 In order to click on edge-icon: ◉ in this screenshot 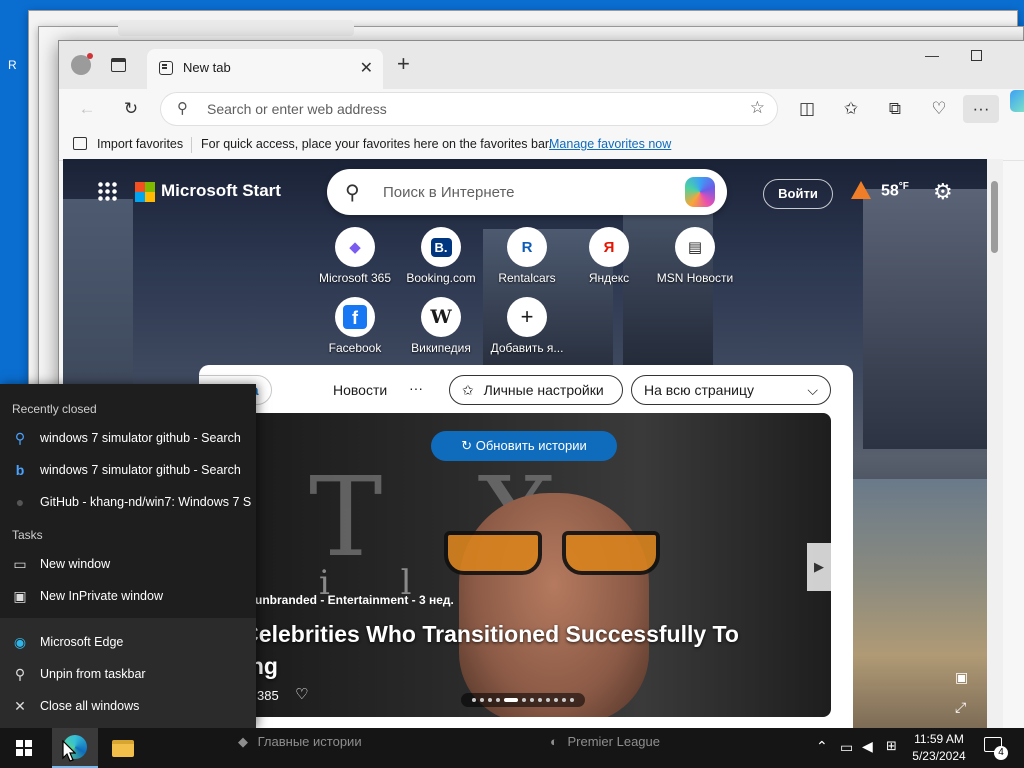, I will do `click(20, 641)`.